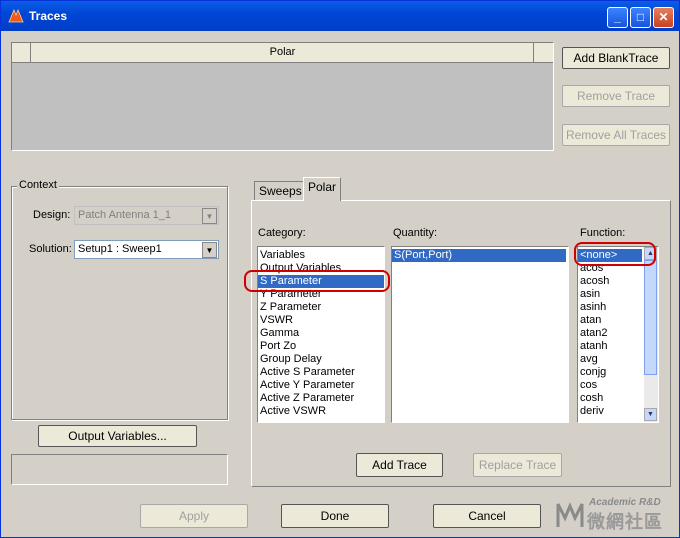 This screenshot has width=680, height=538. I want to click on watermark-line1: Academic R&D, so click(625, 502).